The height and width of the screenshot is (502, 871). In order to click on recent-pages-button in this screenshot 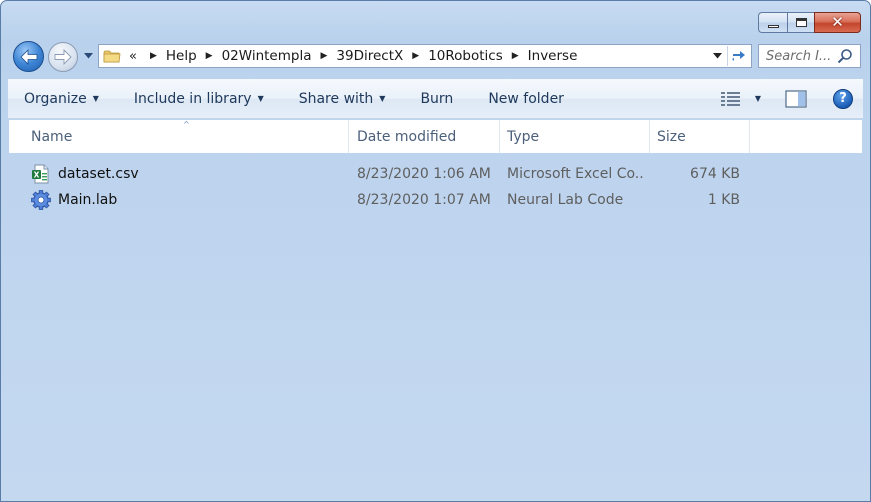, I will do `click(88, 56)`.